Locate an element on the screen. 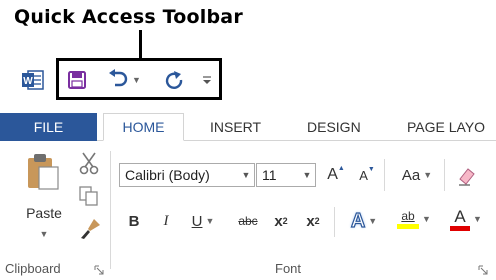  font-group-label: Font is located at coordinates (288, 268).